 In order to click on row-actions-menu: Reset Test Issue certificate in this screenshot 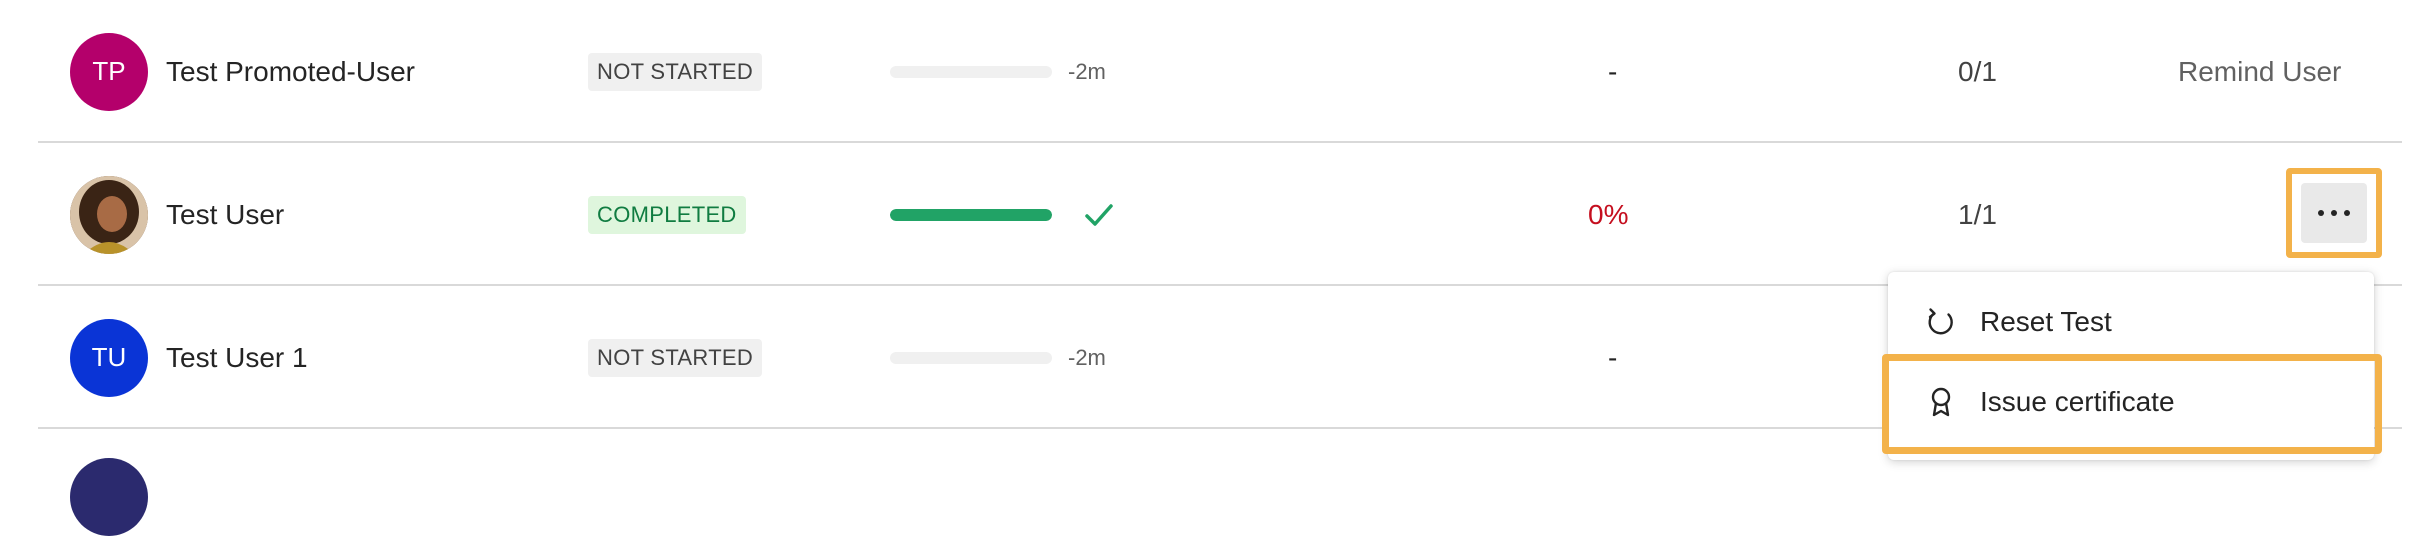, I will do `click(2131, 366)`.